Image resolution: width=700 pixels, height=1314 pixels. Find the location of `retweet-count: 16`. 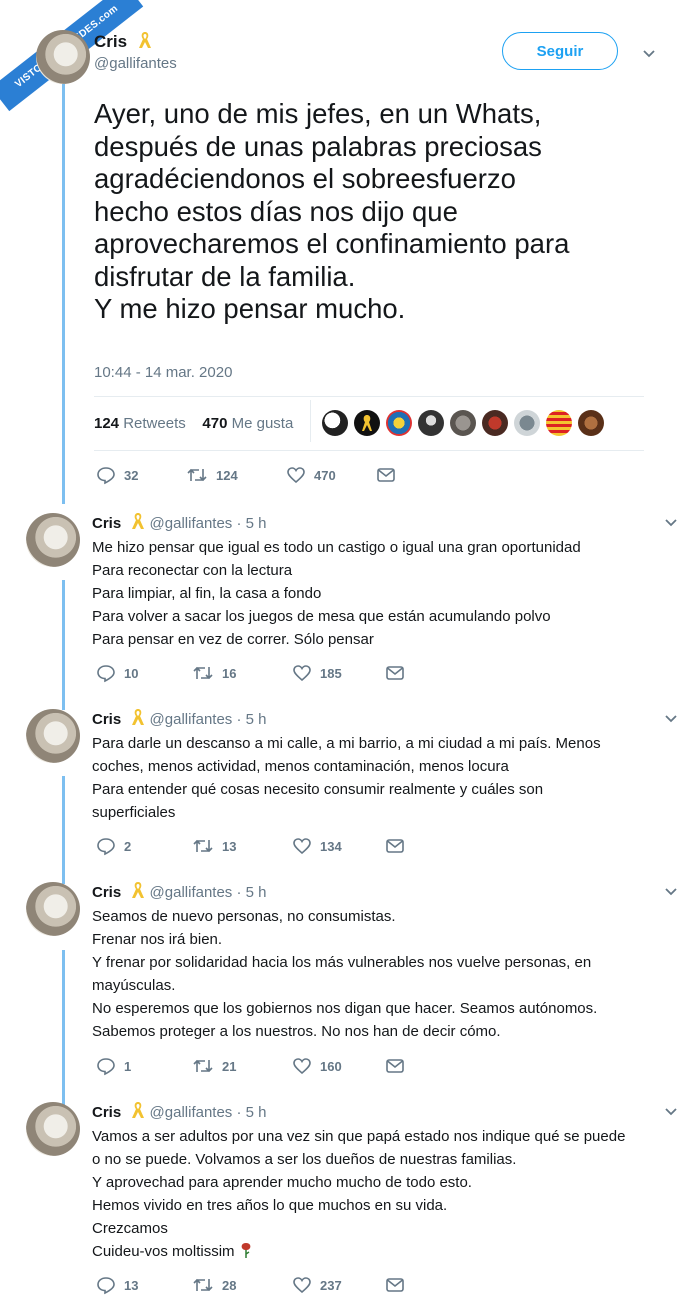

retweet-count: 16 is located at coordinates (229, 673).